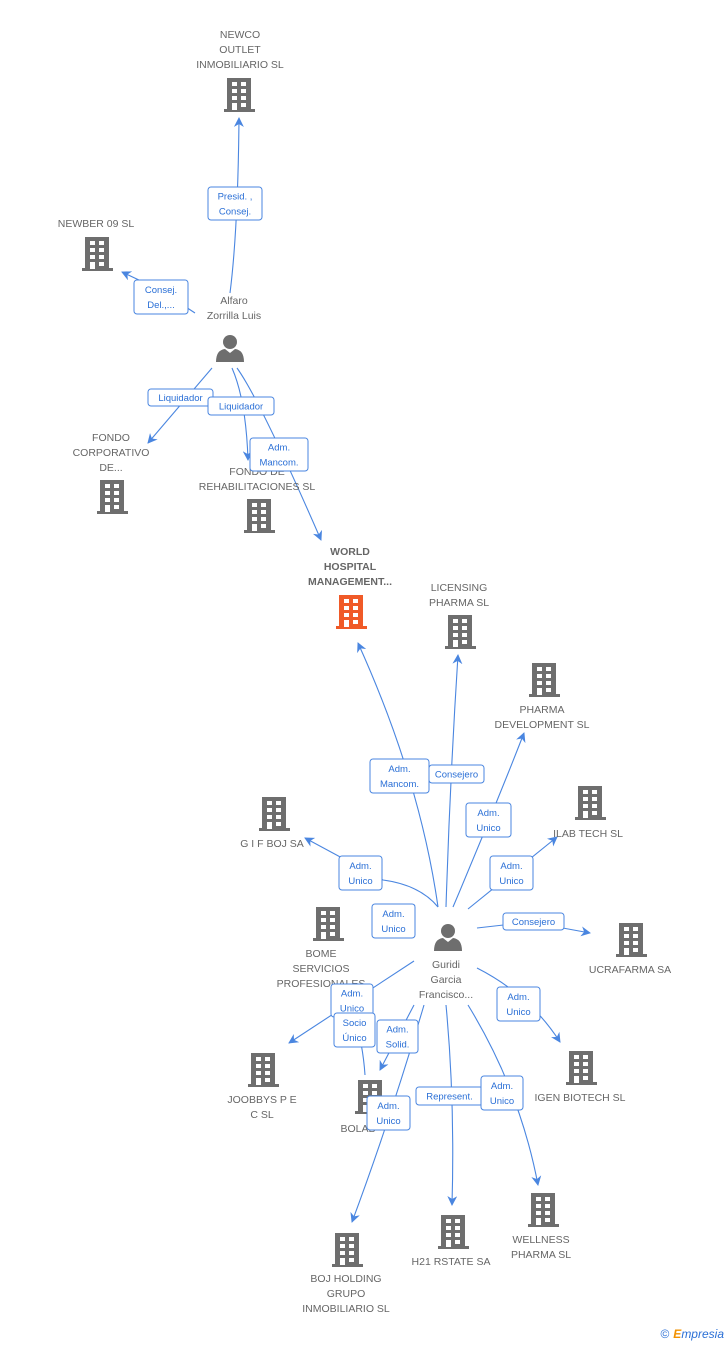 Image resolution: width=728 pixels, height=1345 pixels. I want to click on node-label: LICENSING, so click(459, 588).